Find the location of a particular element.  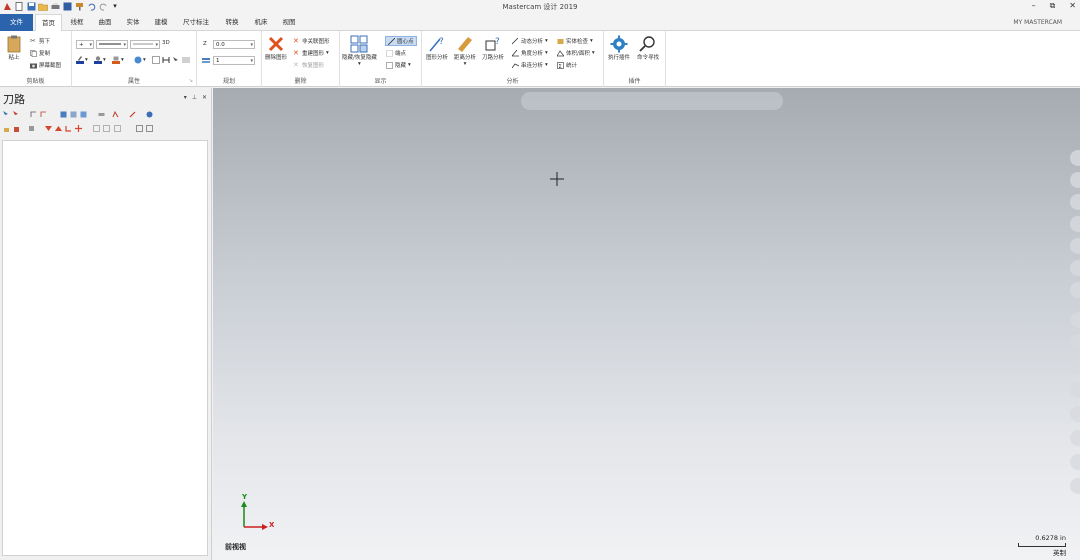

solid-check-button: 实体检查 ▾ is located at coordinates (575, 41).